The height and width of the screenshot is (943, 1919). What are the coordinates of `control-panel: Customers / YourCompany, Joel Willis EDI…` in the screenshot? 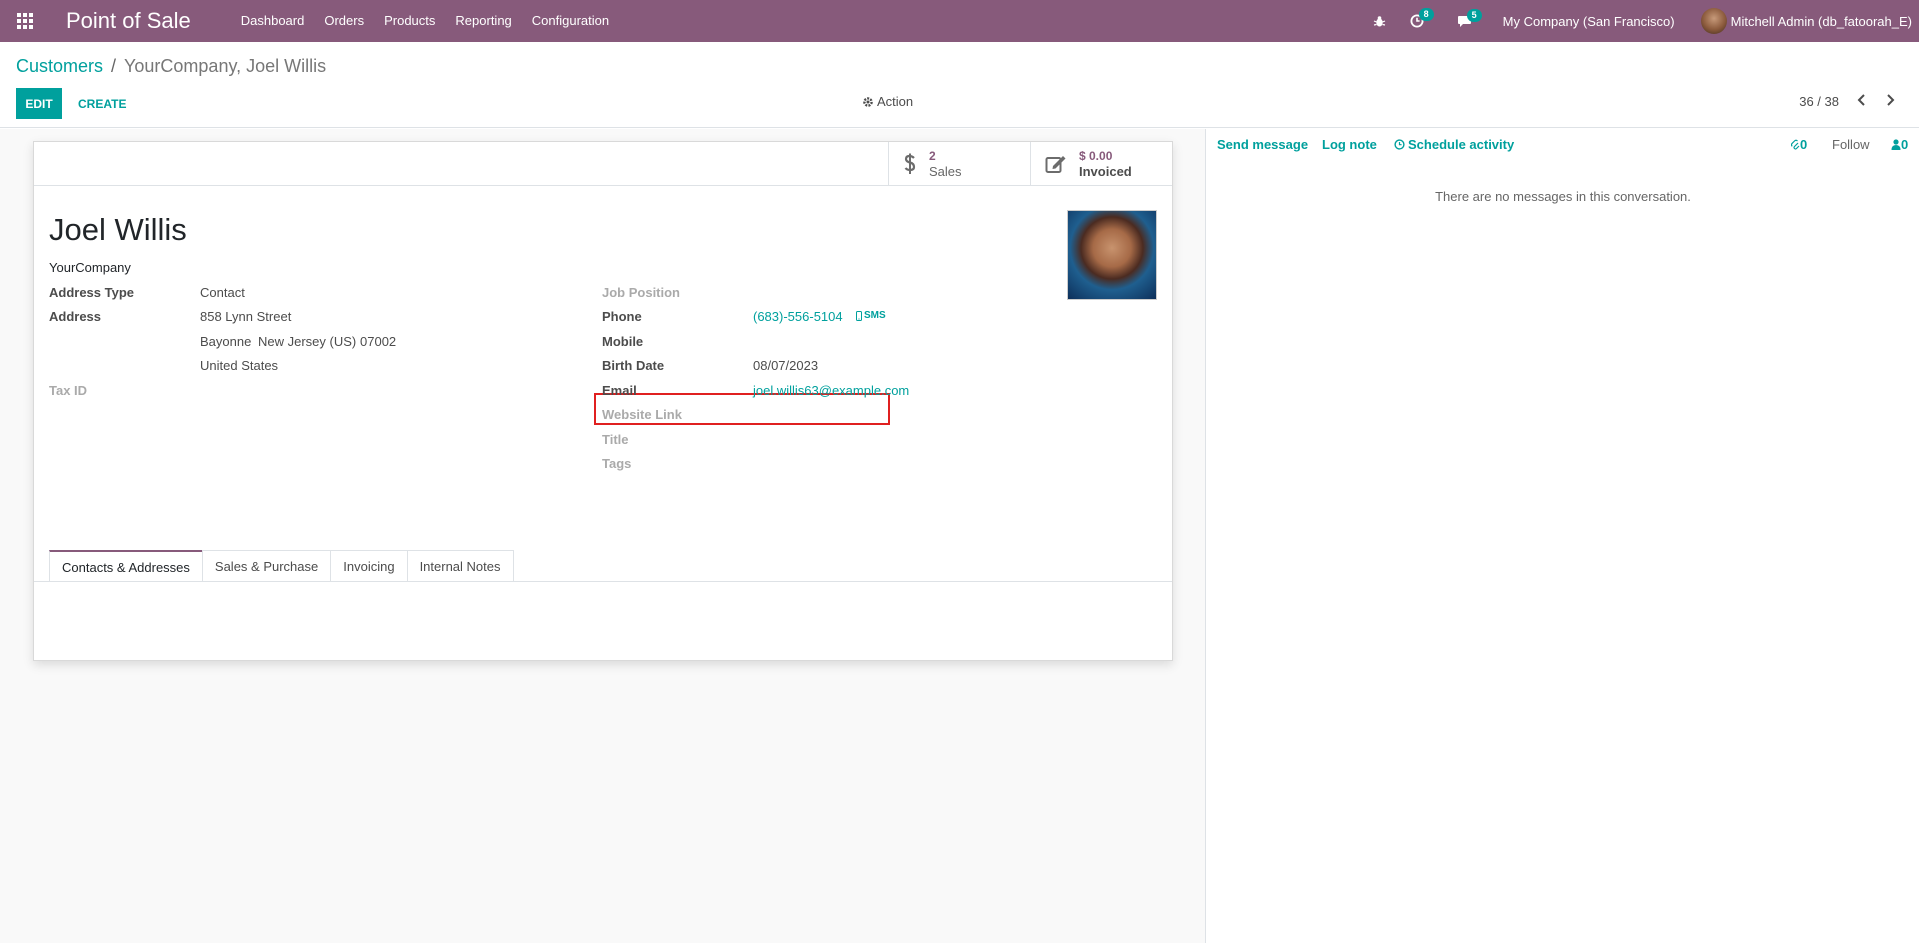 It's located at (959, 85).